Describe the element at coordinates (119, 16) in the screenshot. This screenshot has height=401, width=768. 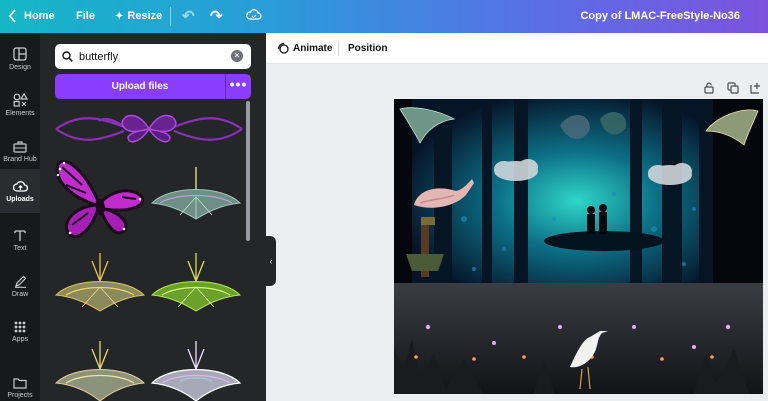
I see `sparkle-icon: ✦` at that location.